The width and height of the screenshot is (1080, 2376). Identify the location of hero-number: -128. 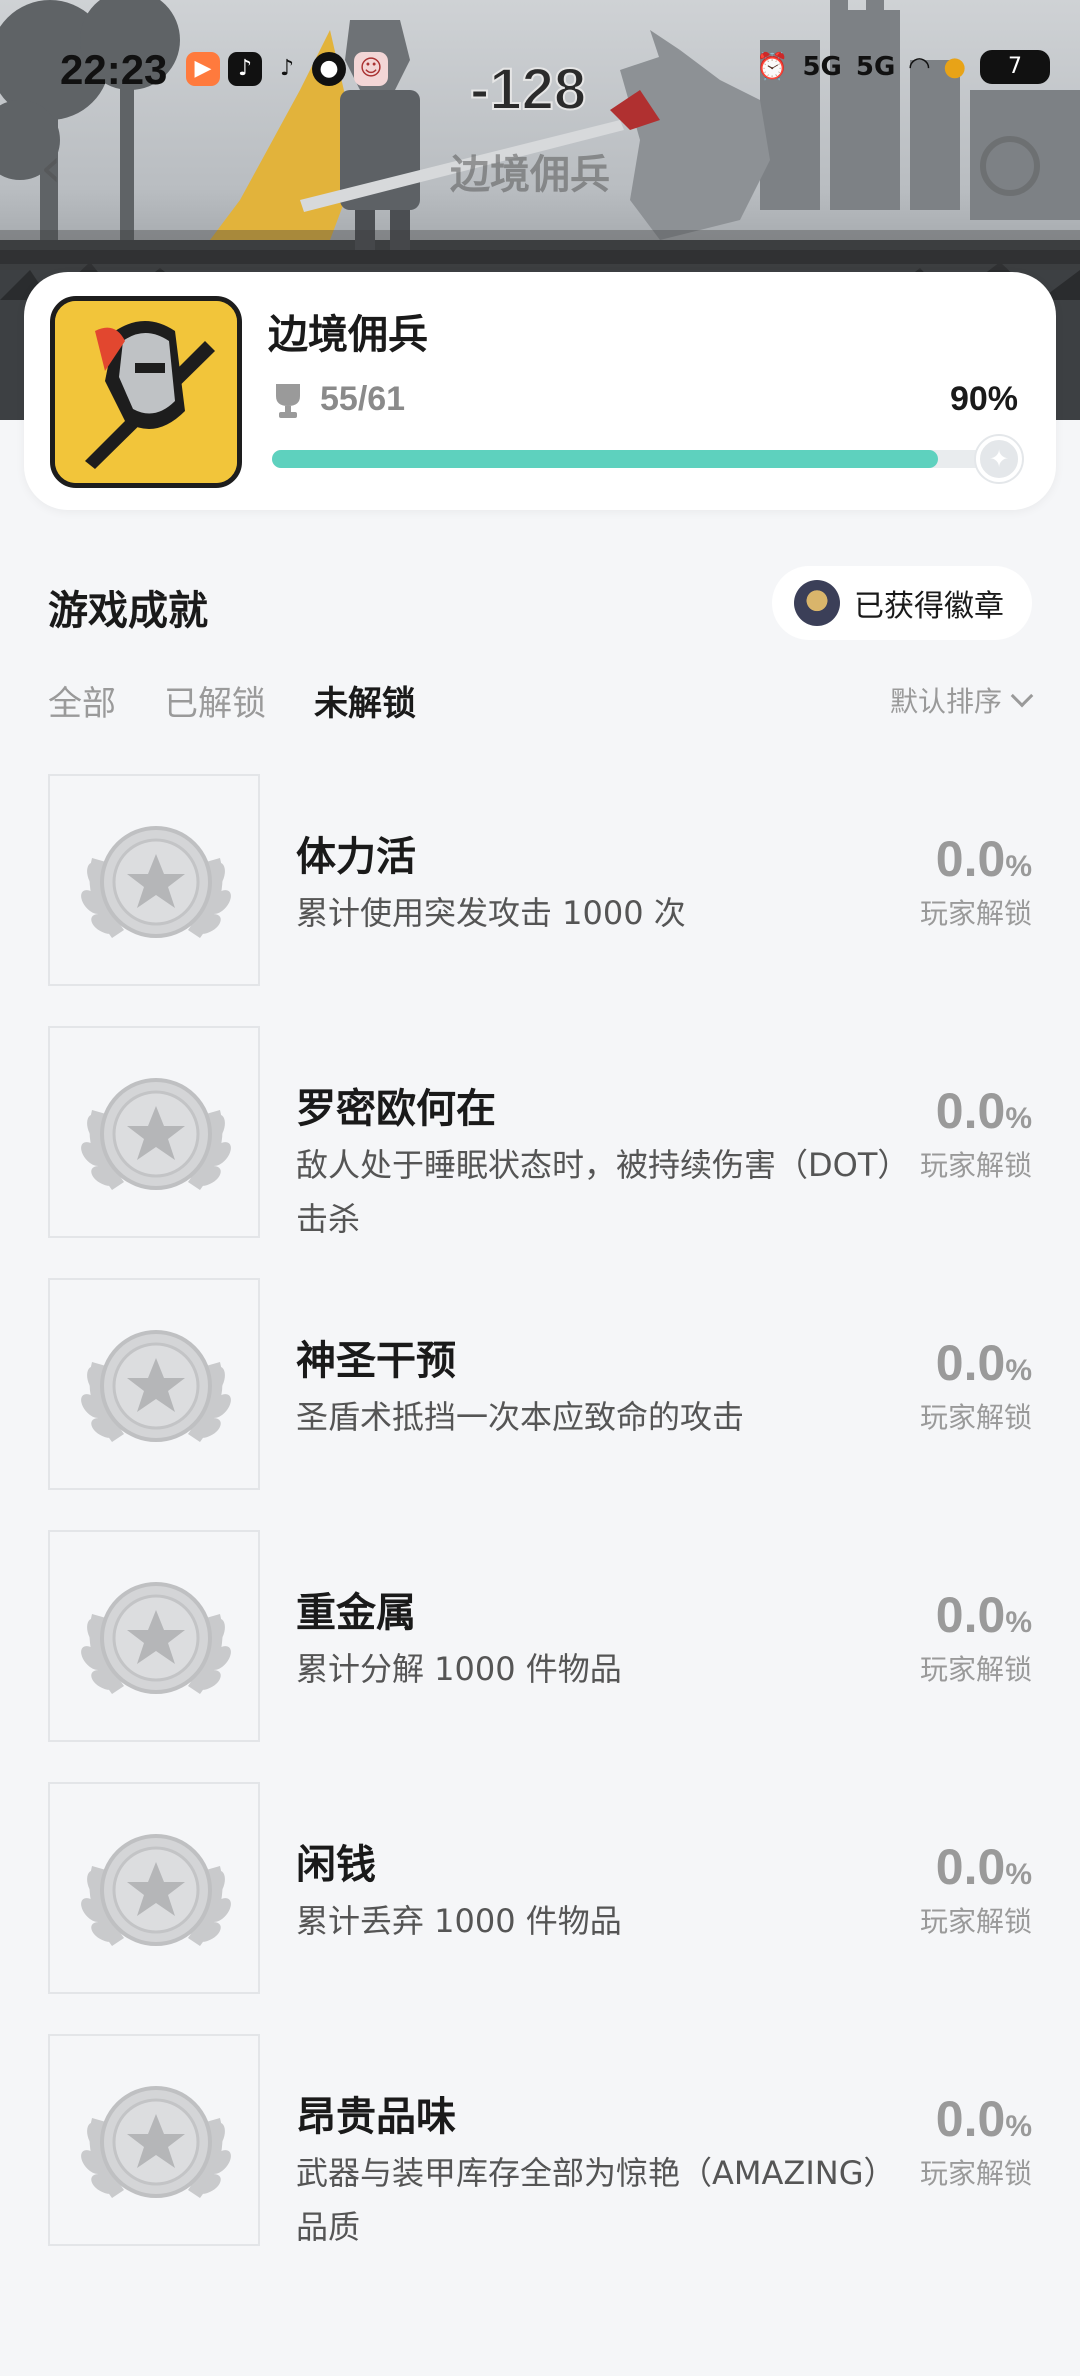
(528, 89).